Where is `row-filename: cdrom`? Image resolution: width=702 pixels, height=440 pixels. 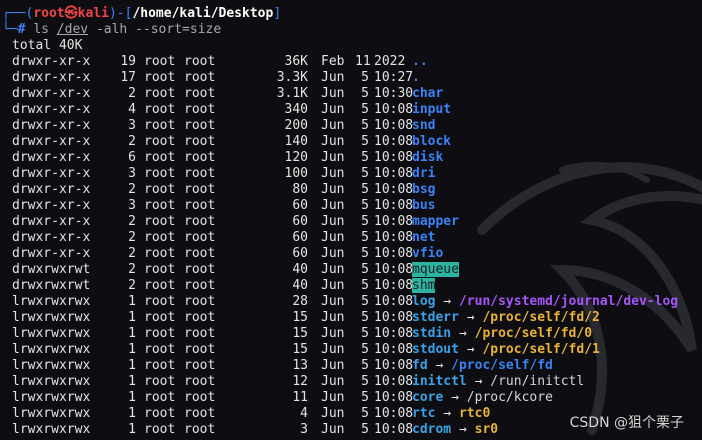 row-filename: cdrom is located at coordinates (432, 429).